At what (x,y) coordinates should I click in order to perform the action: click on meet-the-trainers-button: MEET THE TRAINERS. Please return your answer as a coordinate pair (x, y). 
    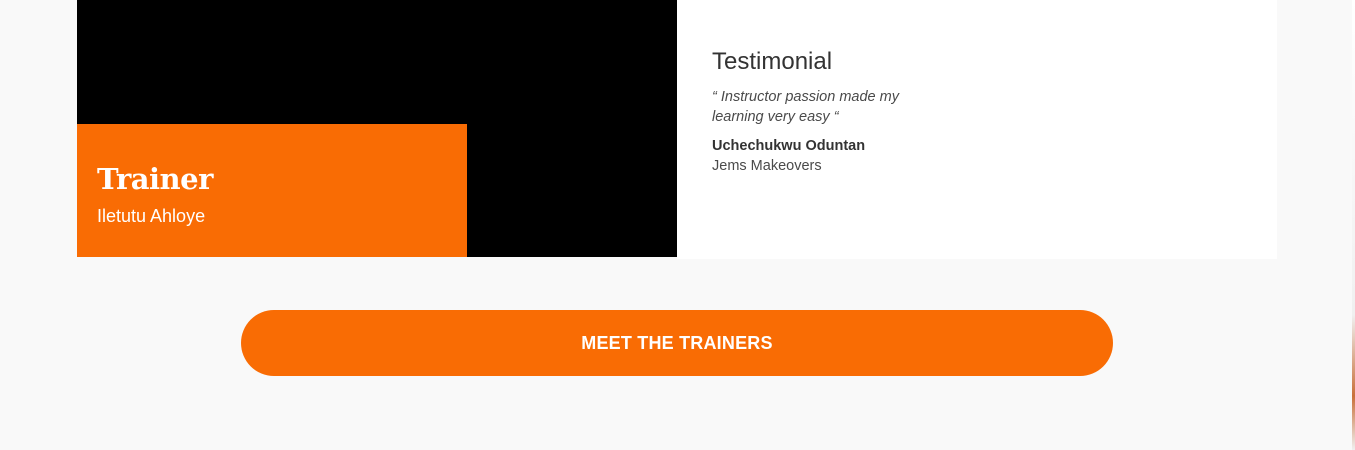
    Looking at the image, I should click on (677, 343).